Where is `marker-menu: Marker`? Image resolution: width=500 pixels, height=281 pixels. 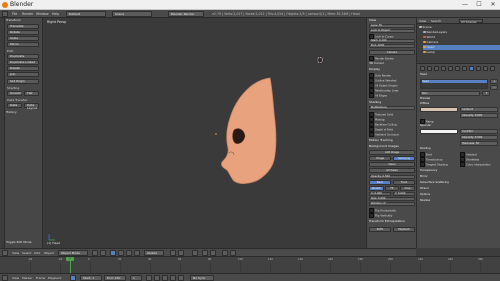 marker-menu: Marker is located at coordinates (27, 278).